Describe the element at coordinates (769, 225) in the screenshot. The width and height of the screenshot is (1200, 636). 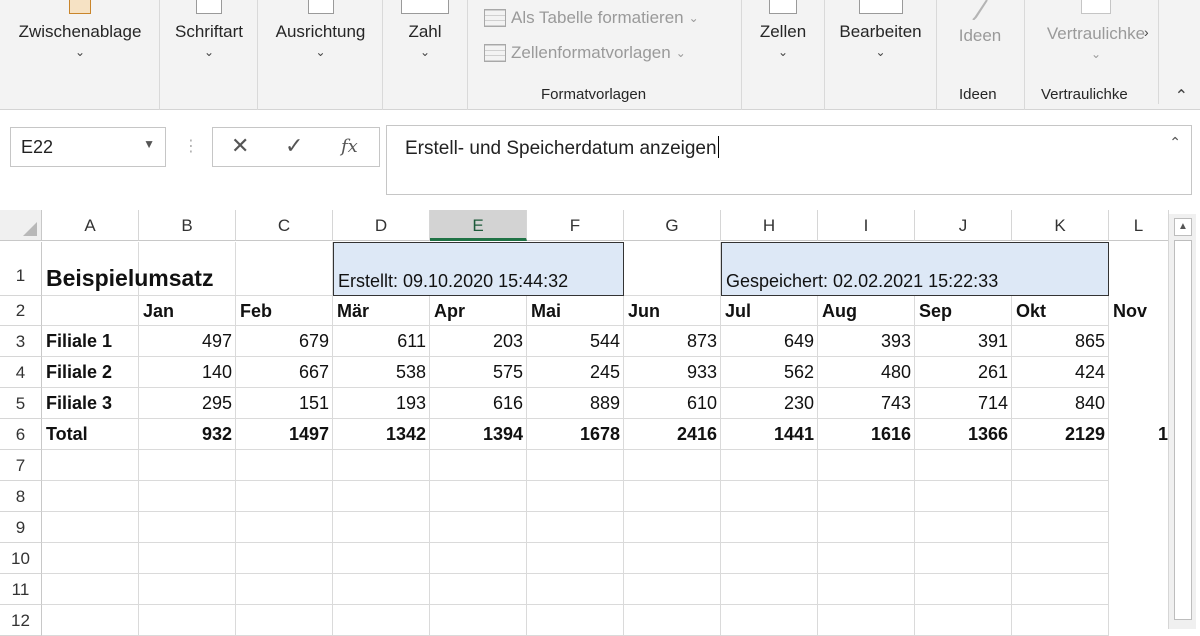
I see `column-header-h: H` at that location.